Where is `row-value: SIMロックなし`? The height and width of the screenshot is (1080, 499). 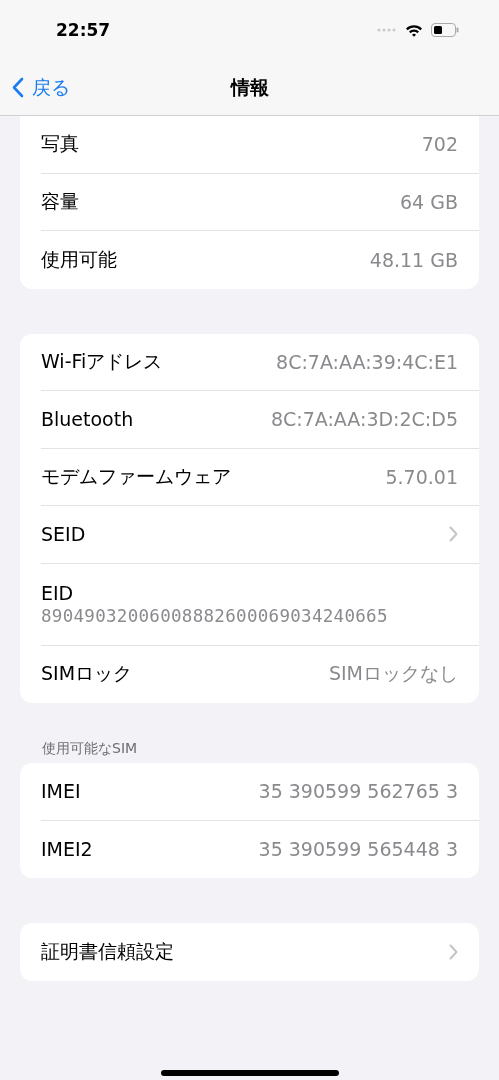 row-value: SIMロックなし is located at coordinates (393, 674).